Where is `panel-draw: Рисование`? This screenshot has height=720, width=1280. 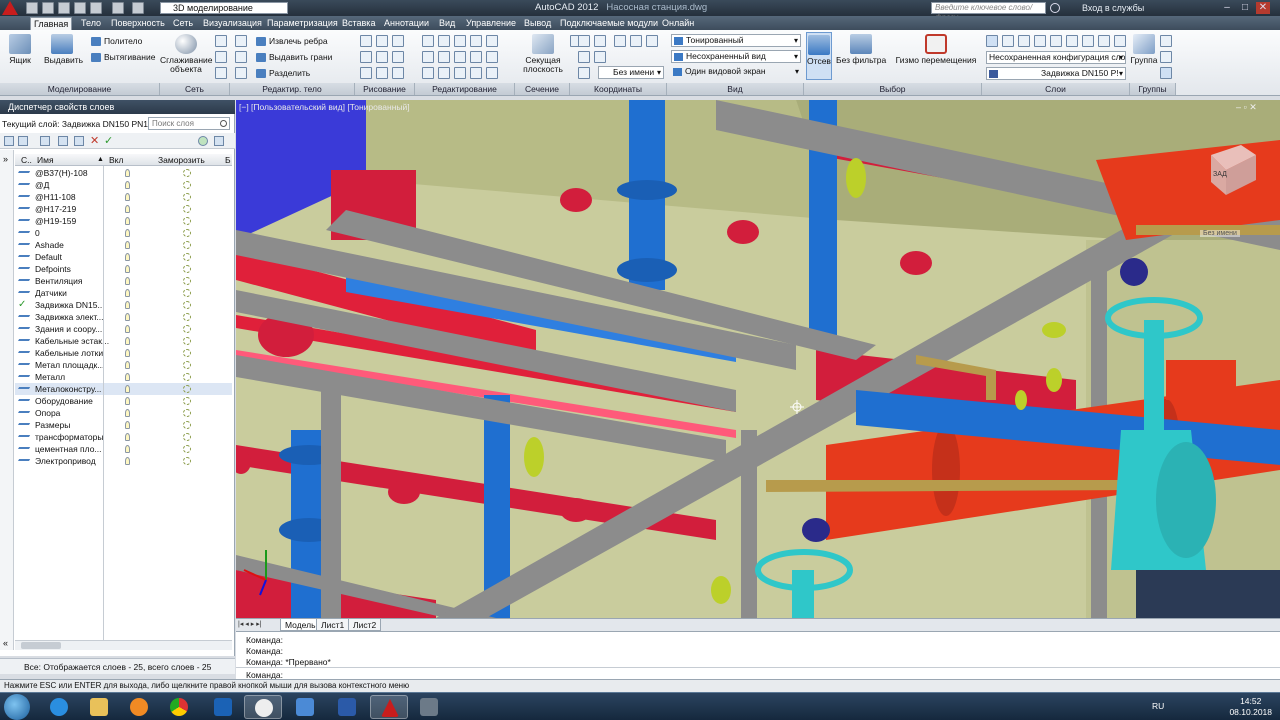
panel-draw: Рисование is located at coordinates (385, 89).